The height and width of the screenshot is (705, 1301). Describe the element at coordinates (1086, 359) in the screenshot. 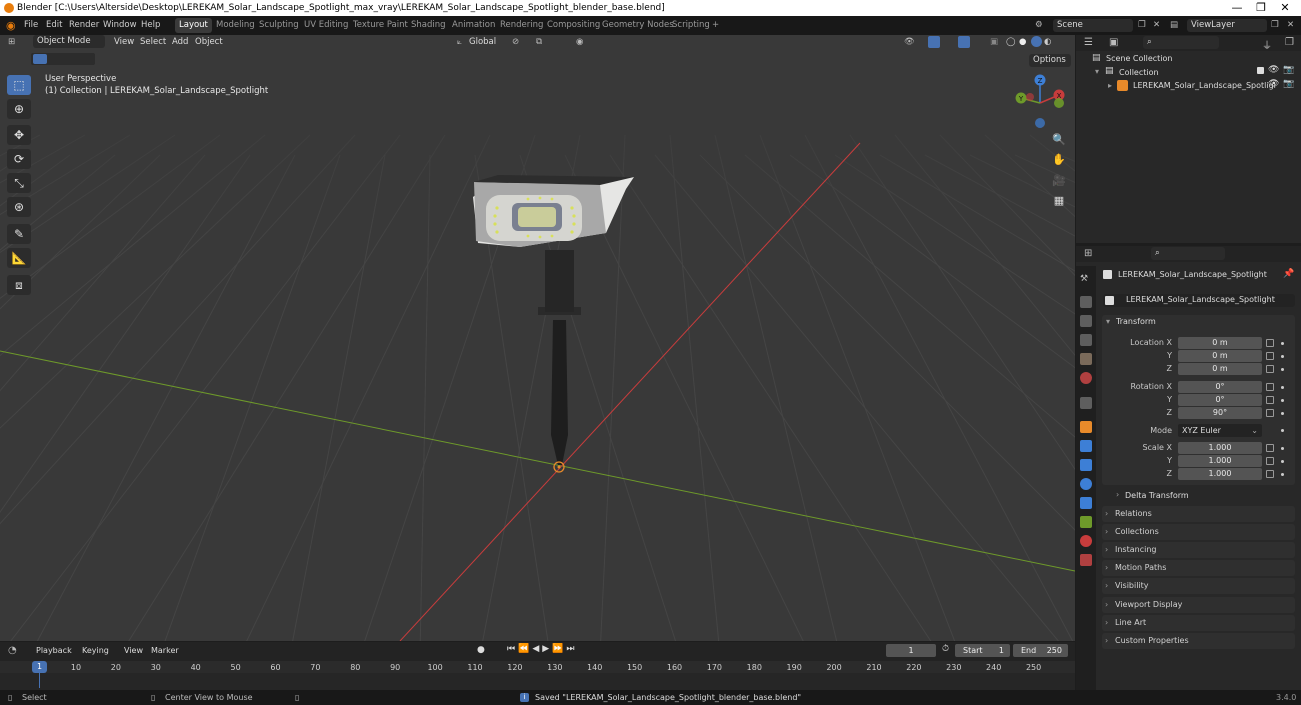

I see `scene-tab-icon` at that location.